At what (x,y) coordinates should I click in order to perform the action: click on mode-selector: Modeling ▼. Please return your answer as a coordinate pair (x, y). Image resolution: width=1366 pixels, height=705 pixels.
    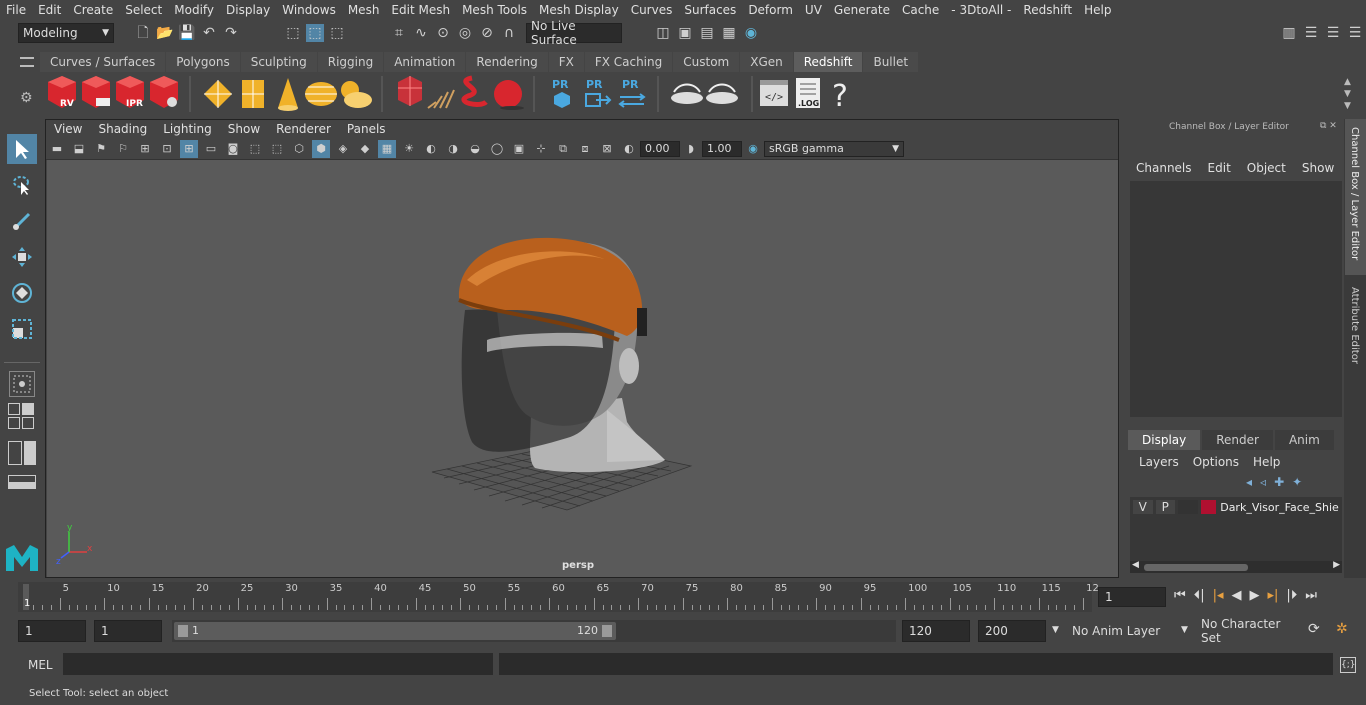
    Looking at the image, I should click on (66, 33).